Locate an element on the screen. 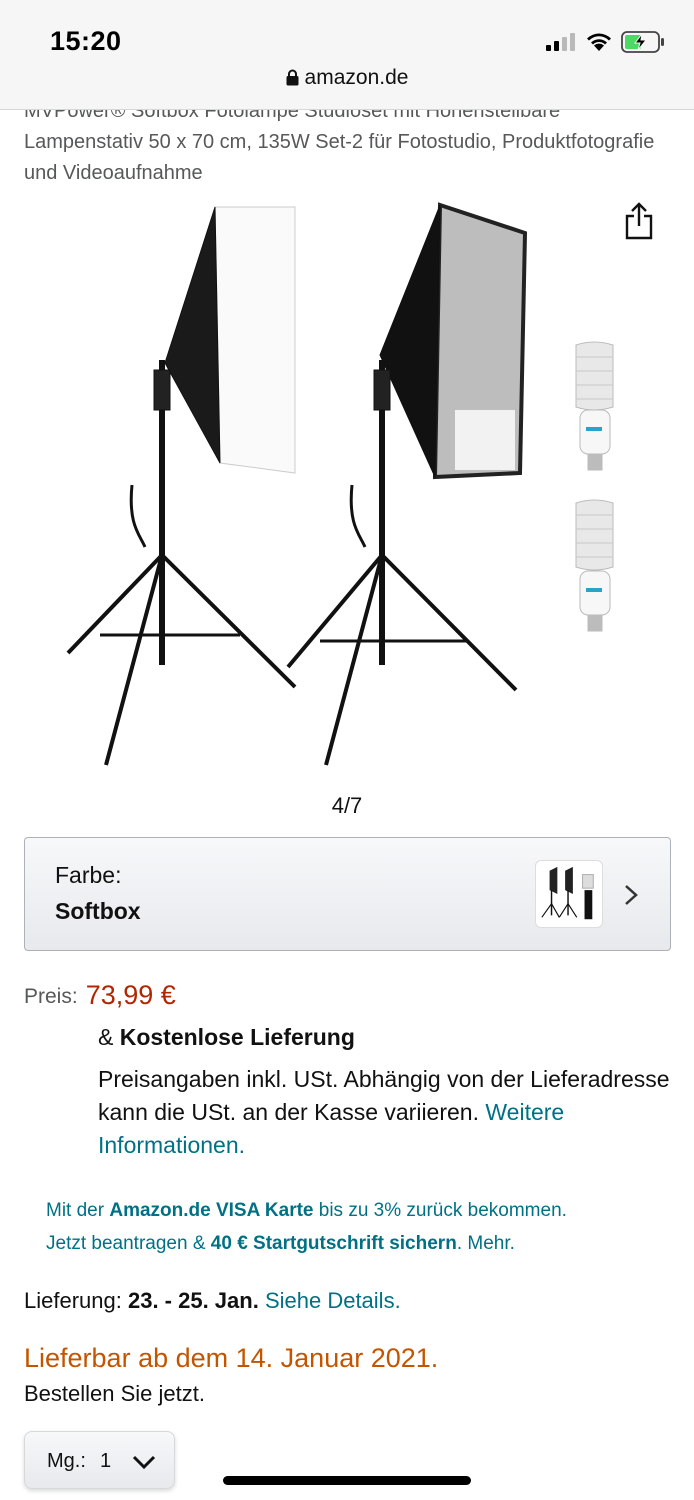 This screenshot has width=694, height=1500. chevron-right-icon is located at coordinates (631, 895).